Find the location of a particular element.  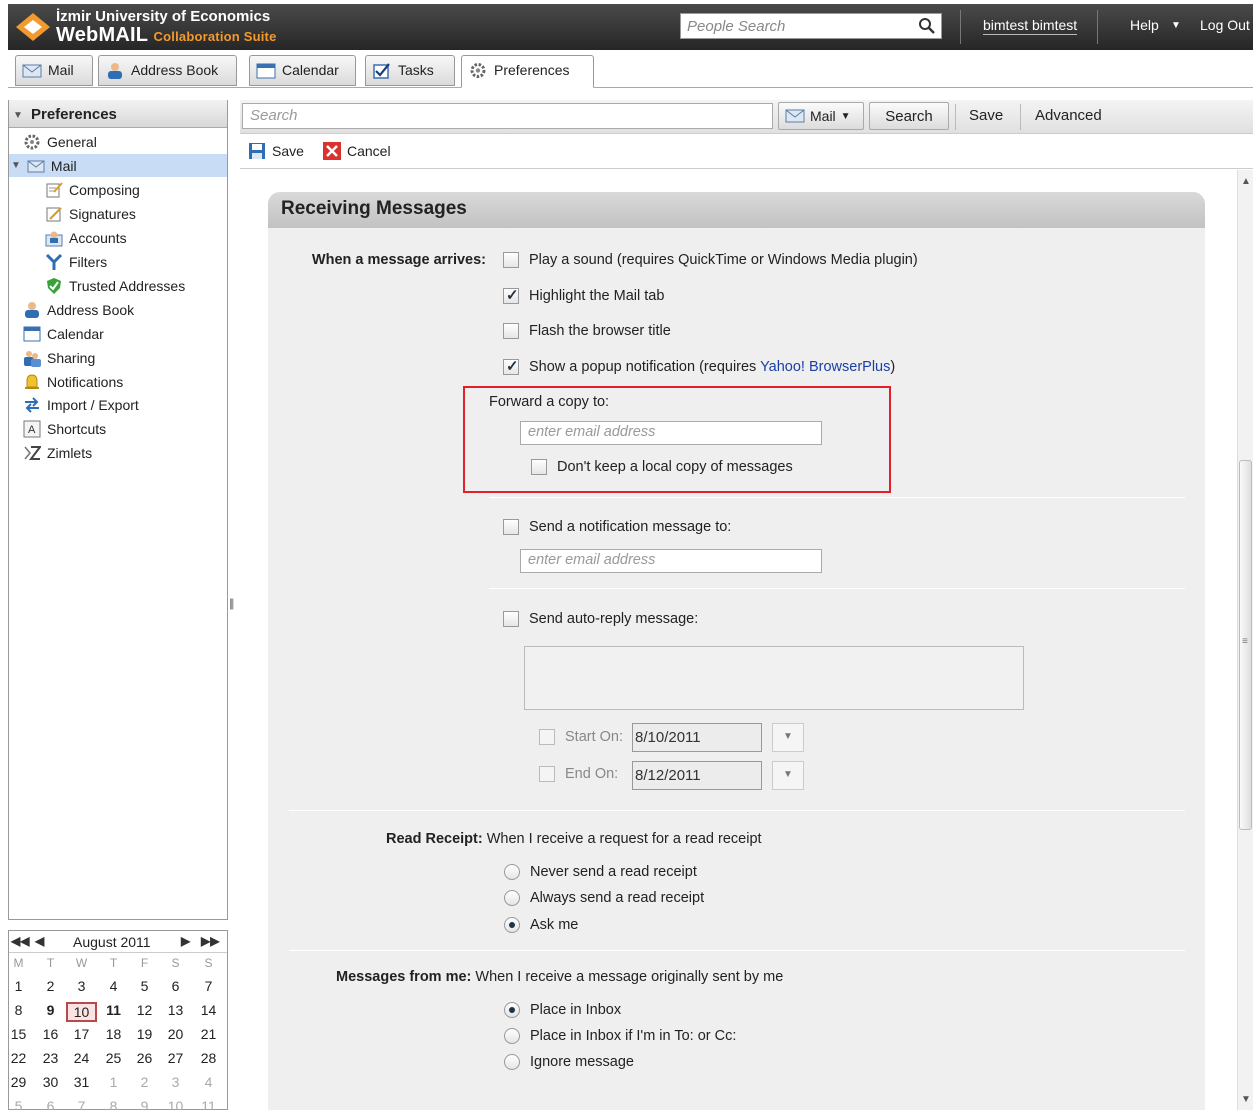

sidebar-item-filters: Filters is located at coordinates (76, 261).